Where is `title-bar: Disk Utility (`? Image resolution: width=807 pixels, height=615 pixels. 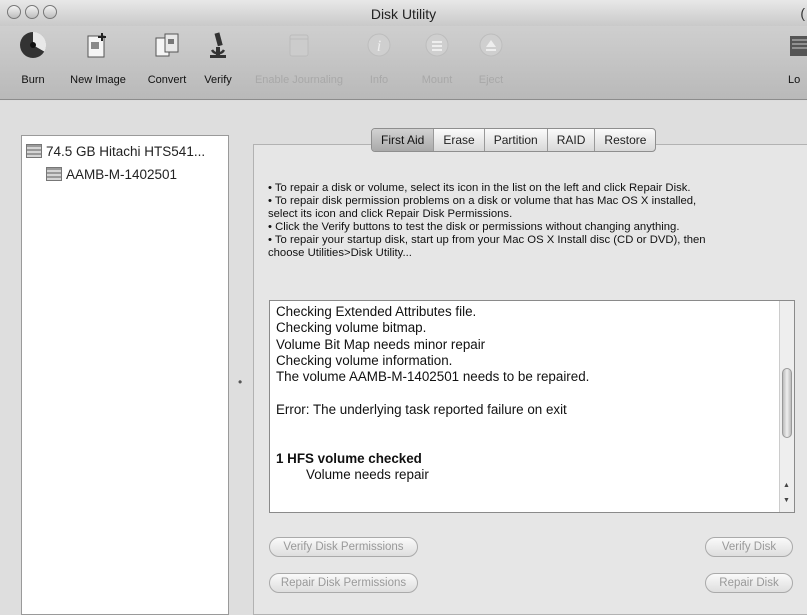
title-bar: Disk Utility ( is located at coordinates (403, 13).